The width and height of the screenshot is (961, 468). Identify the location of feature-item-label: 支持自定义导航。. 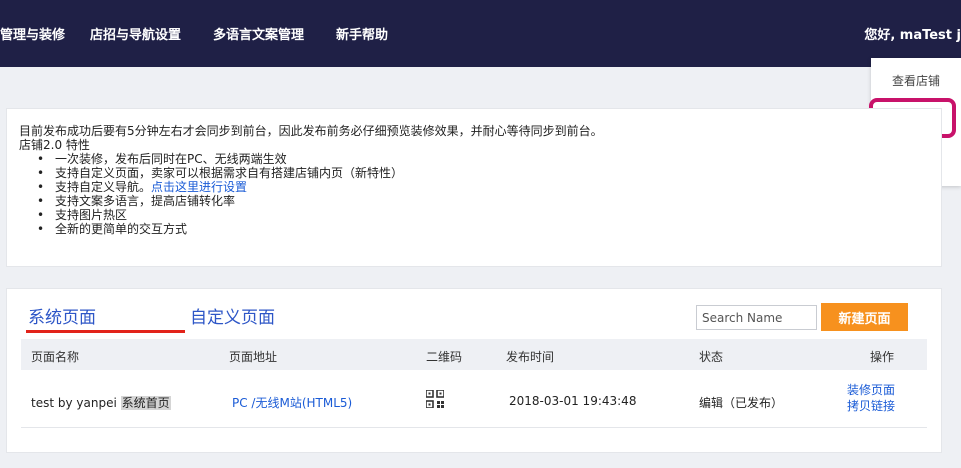
(103, 187).